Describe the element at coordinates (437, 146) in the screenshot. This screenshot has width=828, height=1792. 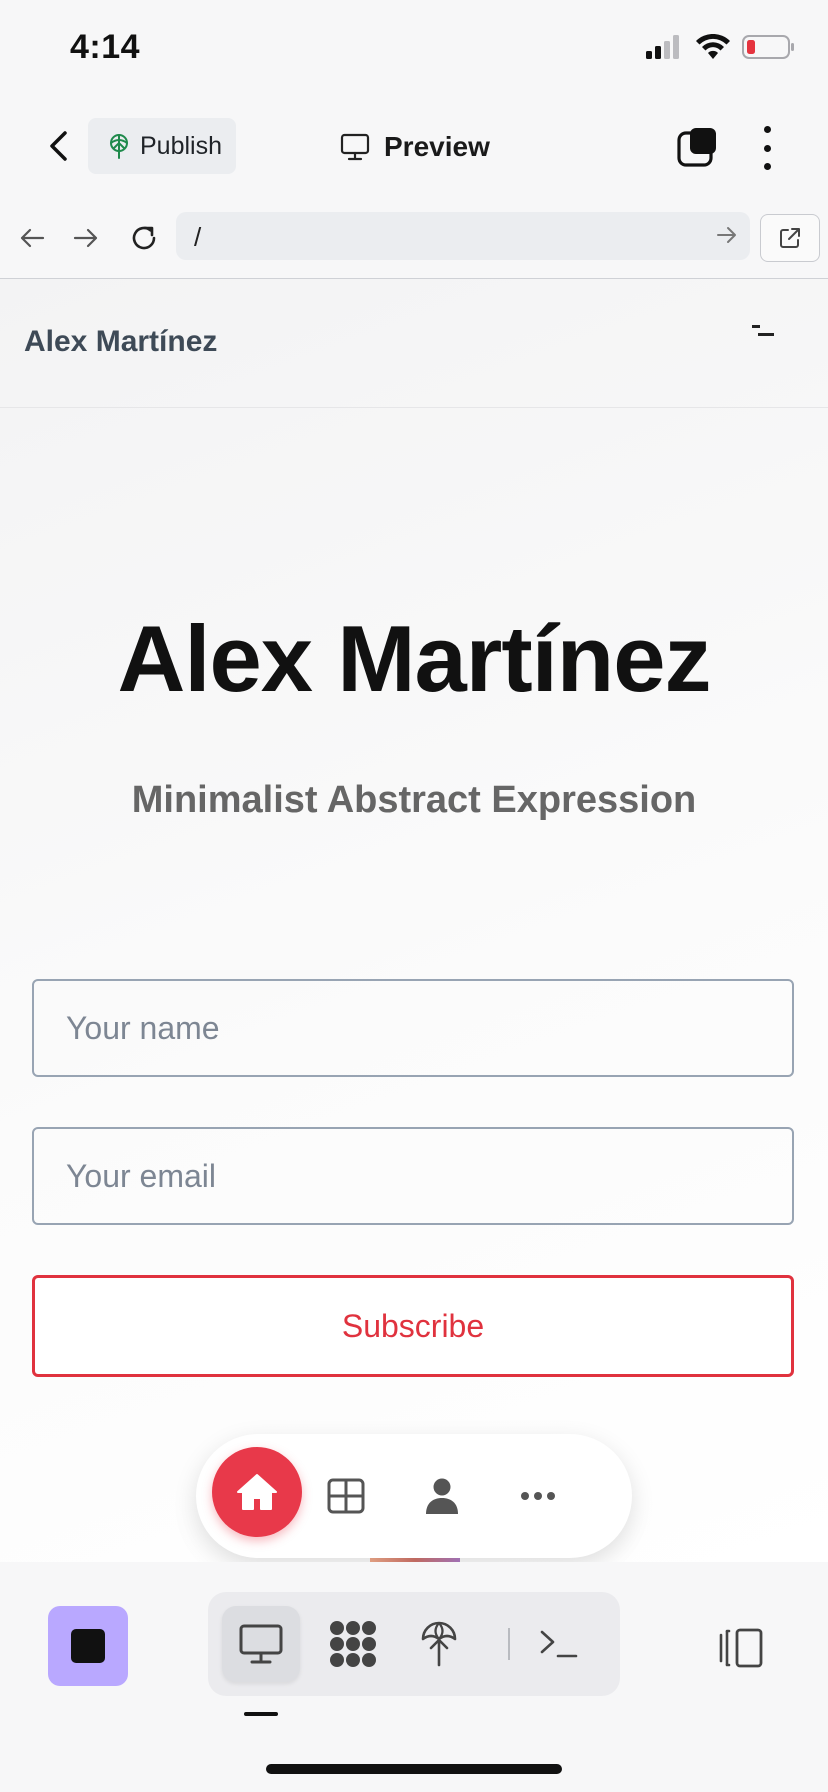
I see `preview-label: Preview` at that location.